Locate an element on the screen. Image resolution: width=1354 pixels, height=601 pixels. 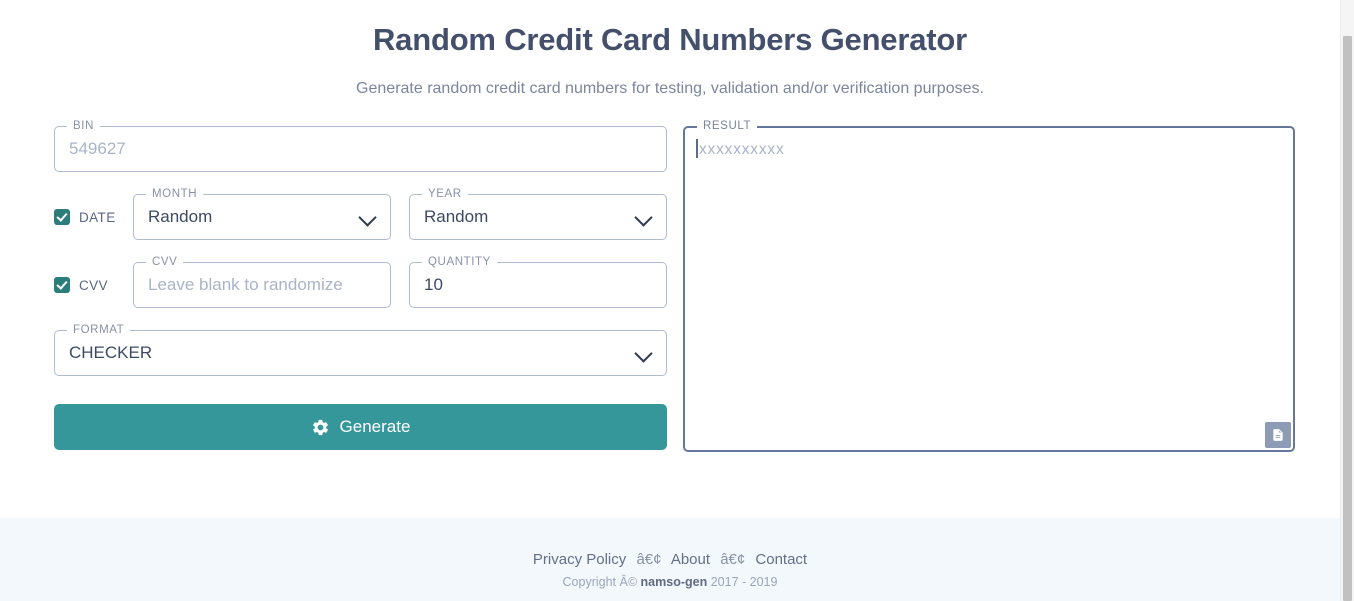
month-select-value: Random is located at coordinates (180, 216).